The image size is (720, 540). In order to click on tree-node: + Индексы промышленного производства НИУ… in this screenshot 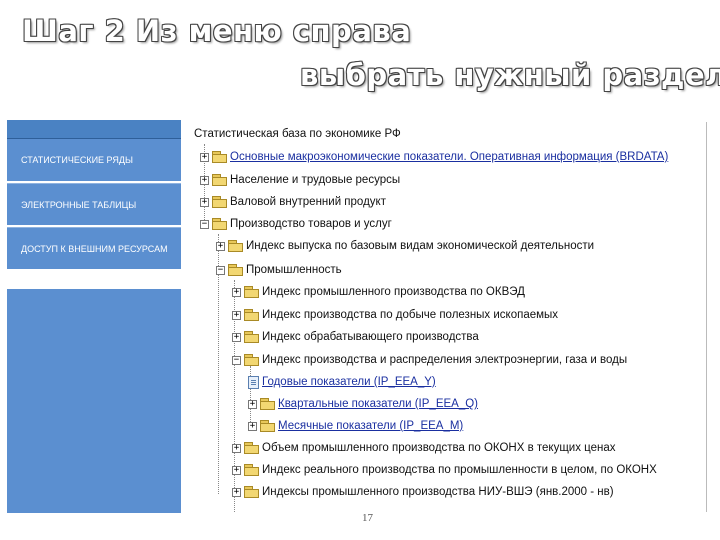, I will do `click(423, 492)`.